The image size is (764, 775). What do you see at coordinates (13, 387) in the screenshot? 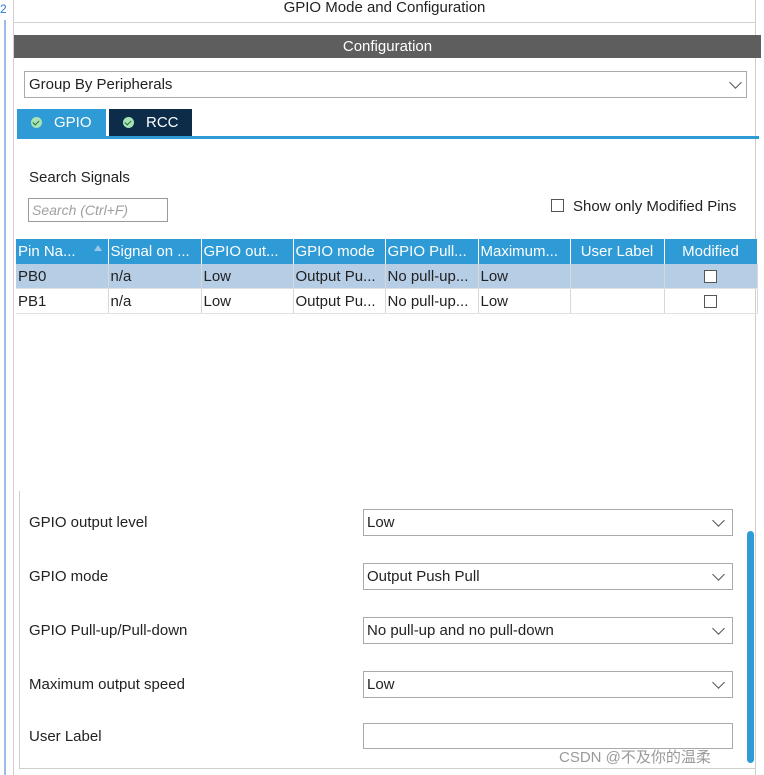
I see `frame-left-border` at bounding box center [13, 387].